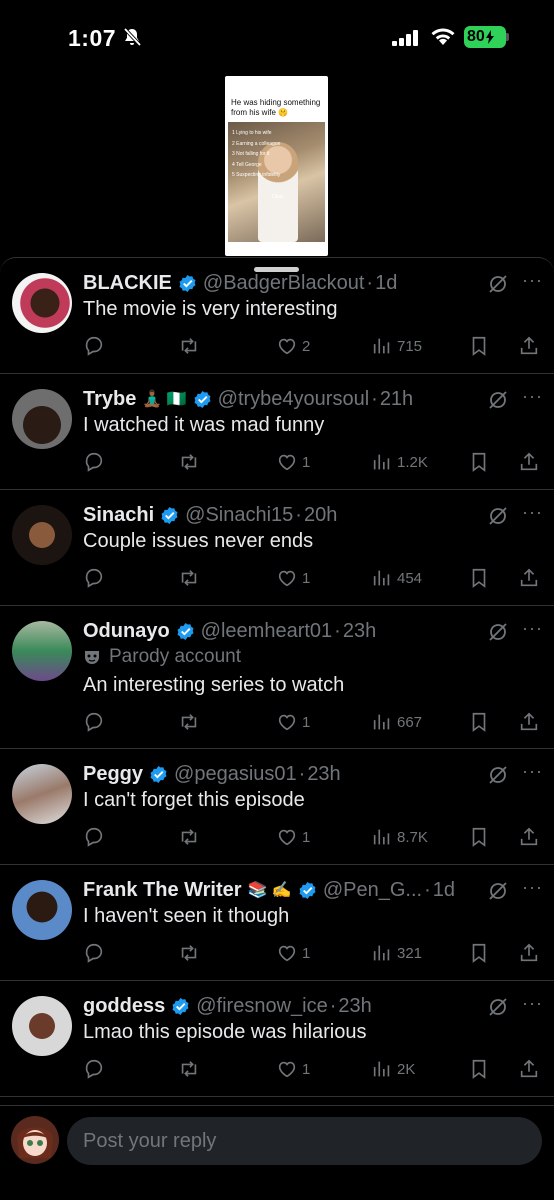 Image resolution: width=554 pixels, height=1200 pixels. I want to click on views-button: 2K, so click(393, 1069).